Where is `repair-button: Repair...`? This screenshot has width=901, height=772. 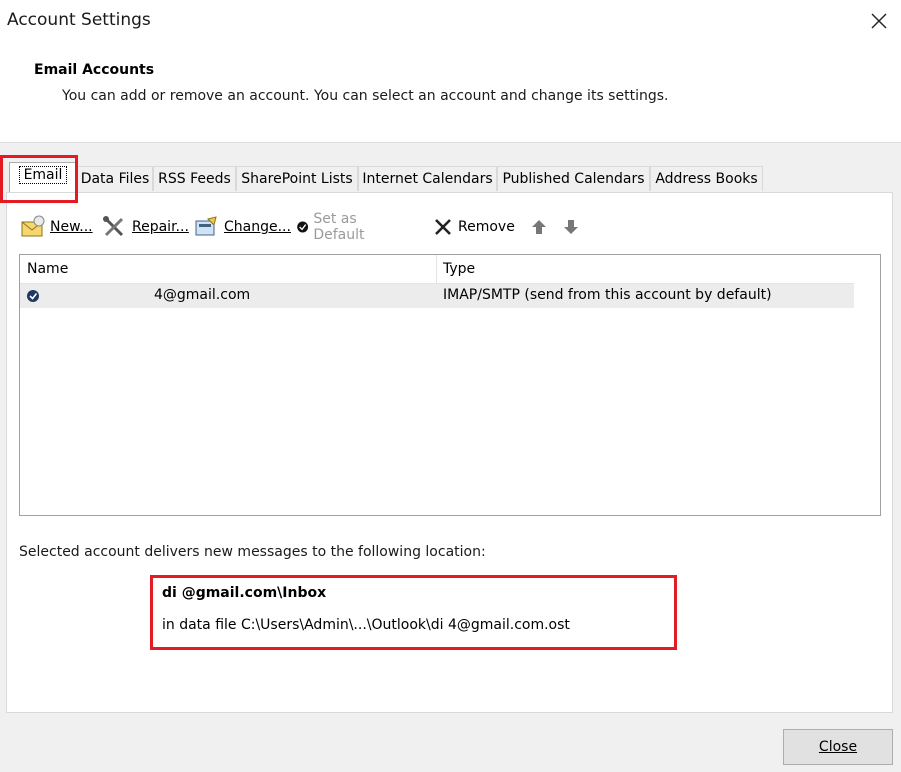 repair-button: Repair... is located at coordinates (145, 227).